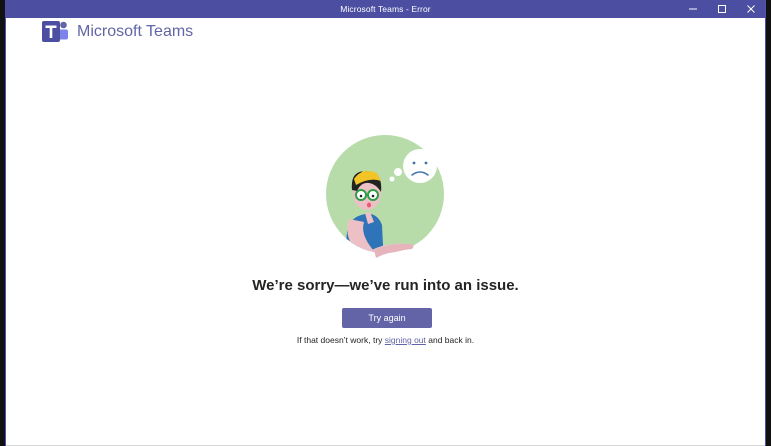  Describe the element at coordinates (405, 340) in the screenshot. I see `sign-out-link: signing out` at that location.